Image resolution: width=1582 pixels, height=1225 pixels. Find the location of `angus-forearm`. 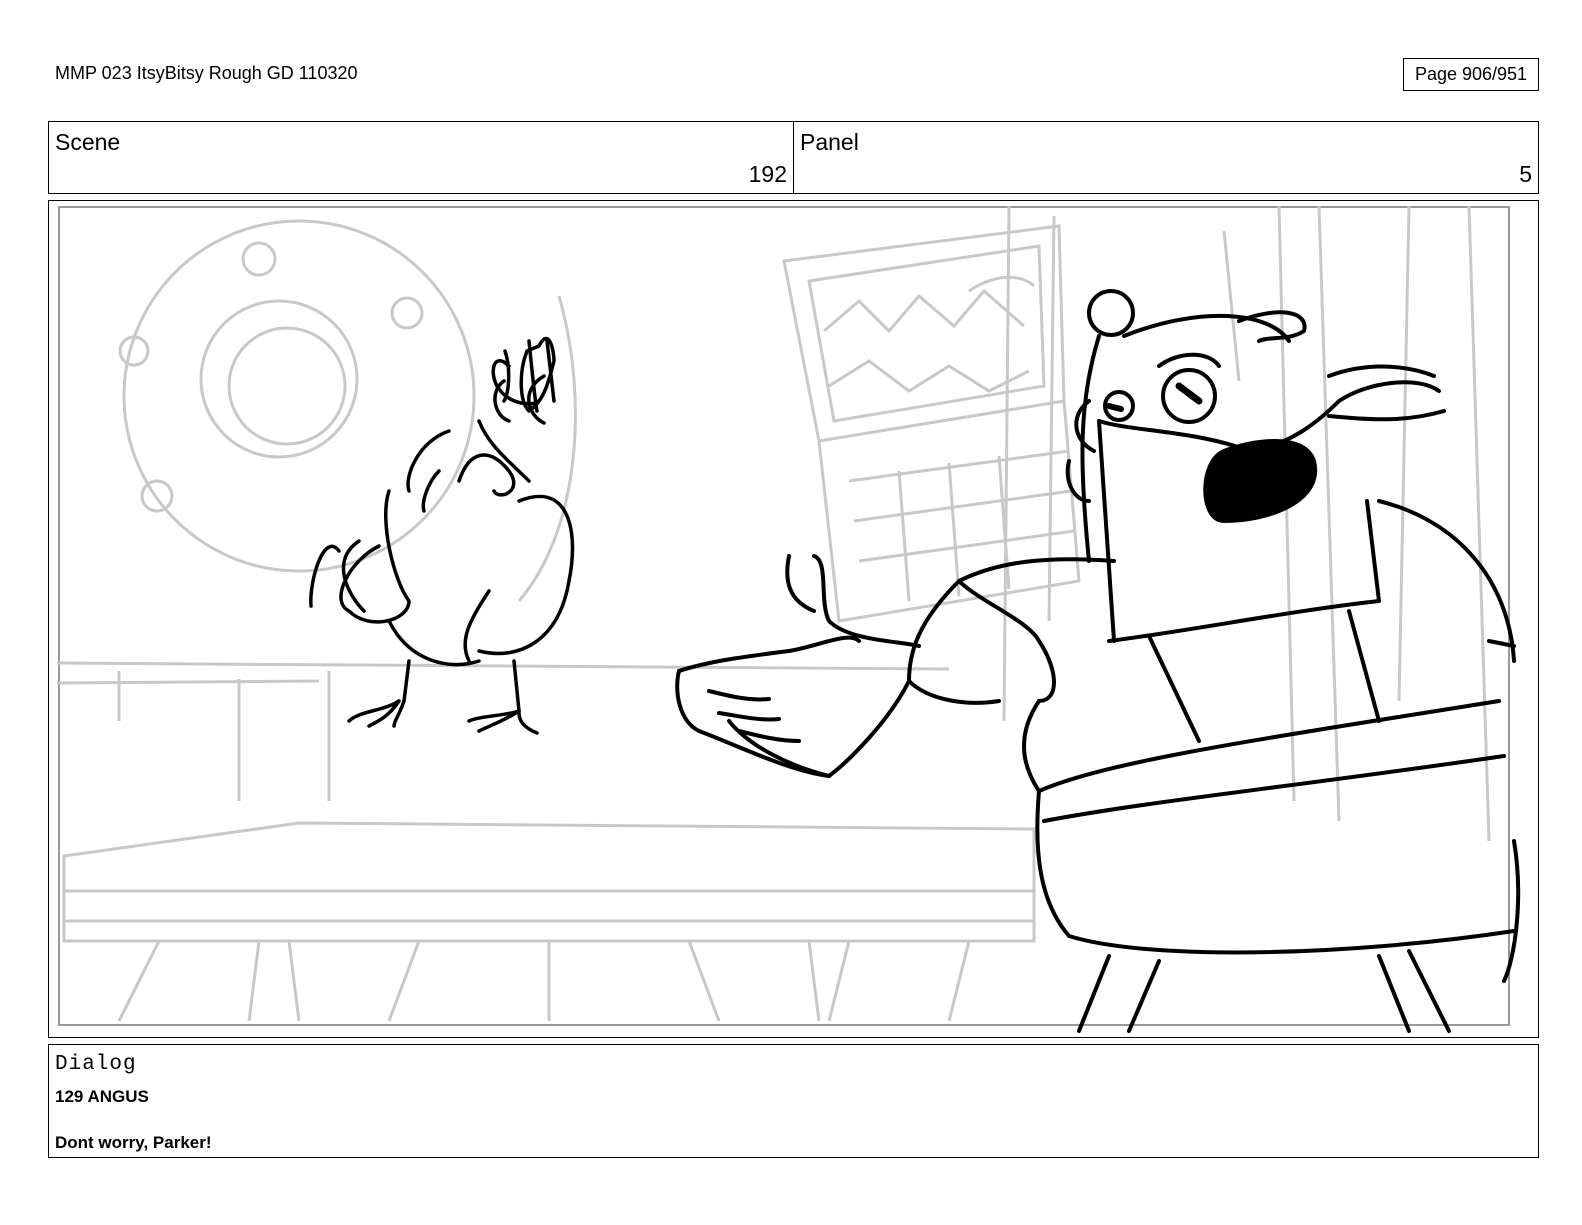

angus-forearm is located at coordinates (869, 728).